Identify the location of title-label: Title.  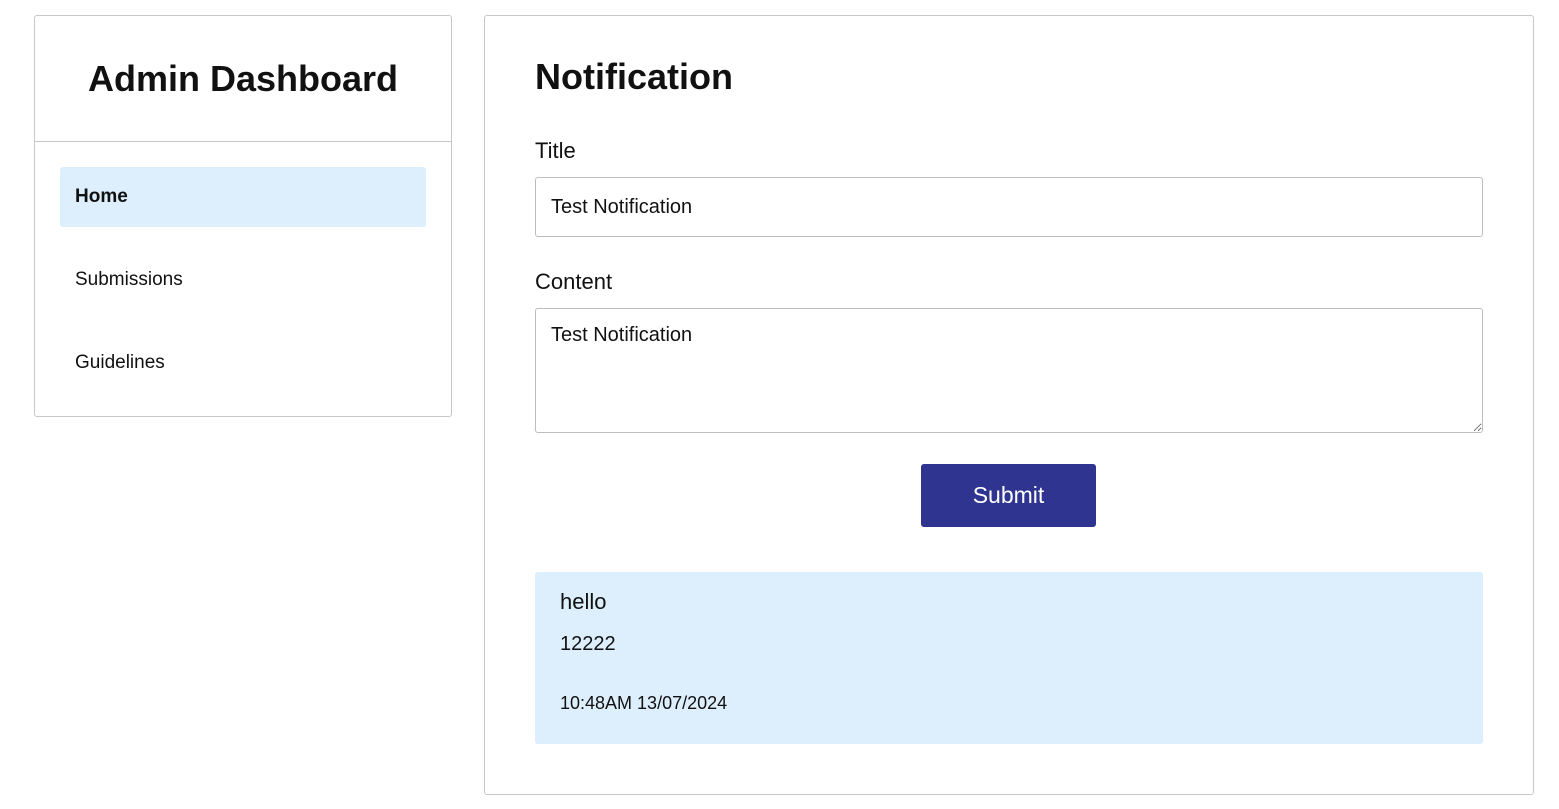
(555, 150).